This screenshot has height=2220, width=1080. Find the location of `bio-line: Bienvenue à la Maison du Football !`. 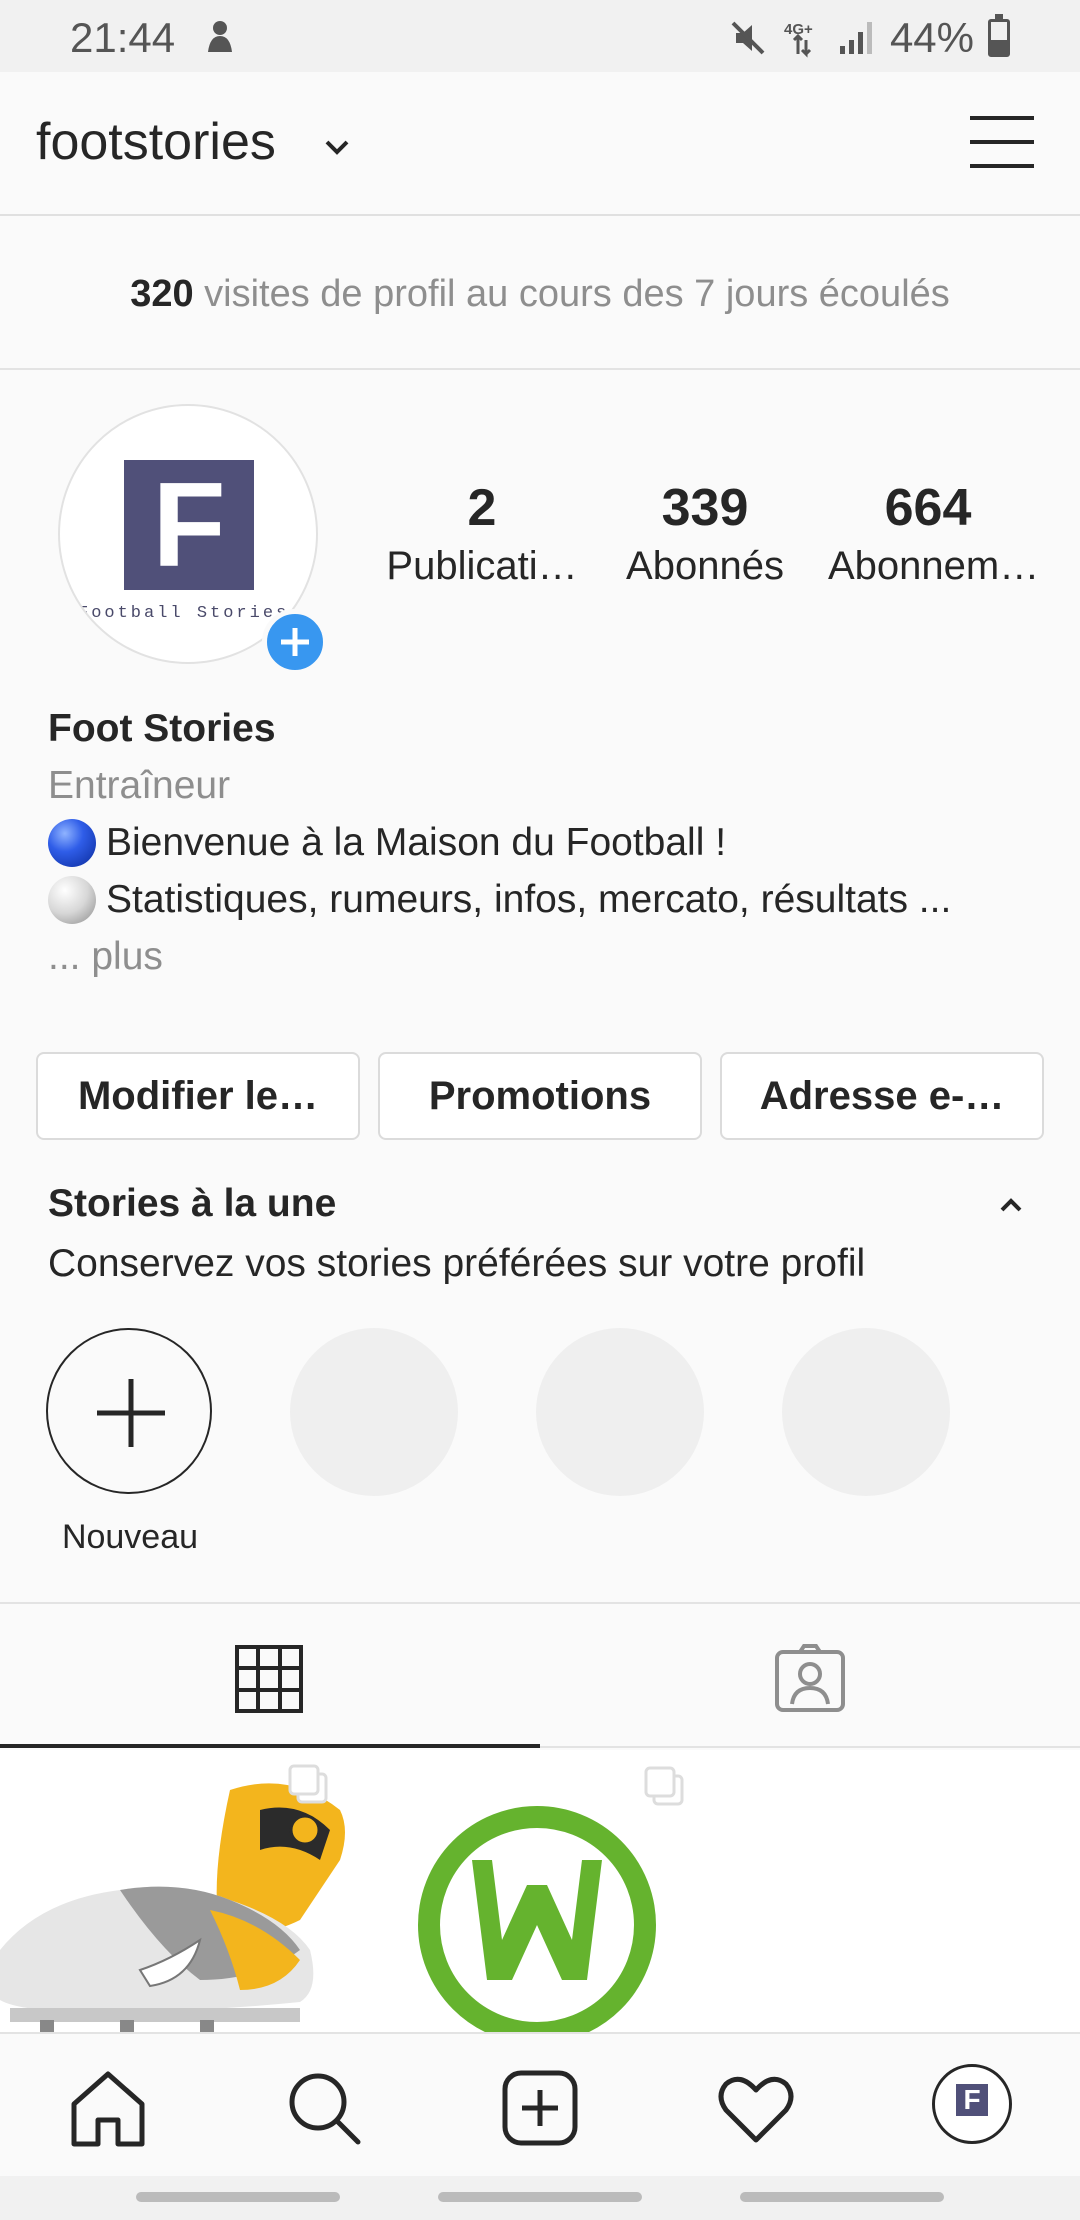

bio-line: Bienvenue à la Maison du Football ! is located at coordinates (548, 842).